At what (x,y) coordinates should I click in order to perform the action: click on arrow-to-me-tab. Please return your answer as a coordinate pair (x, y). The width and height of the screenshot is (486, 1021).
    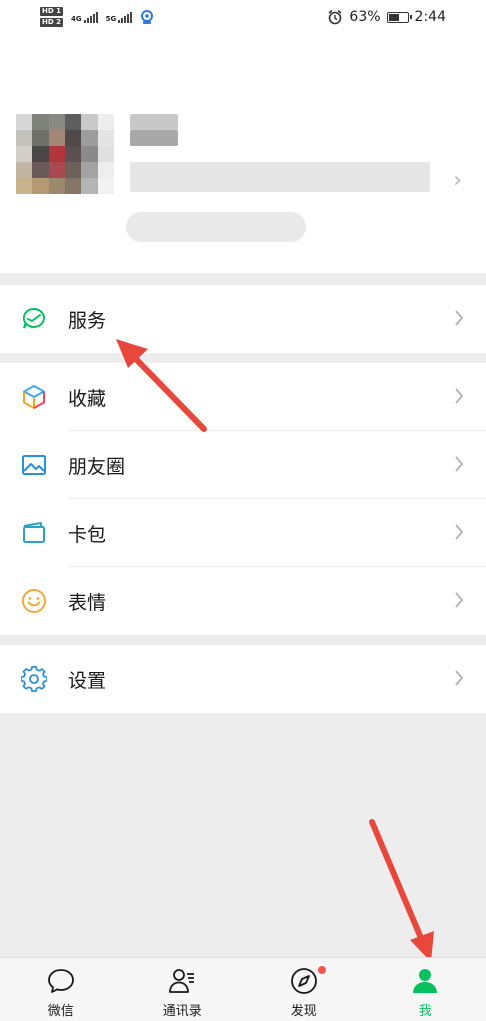
    Looking at the image, I should click on (403, 892).